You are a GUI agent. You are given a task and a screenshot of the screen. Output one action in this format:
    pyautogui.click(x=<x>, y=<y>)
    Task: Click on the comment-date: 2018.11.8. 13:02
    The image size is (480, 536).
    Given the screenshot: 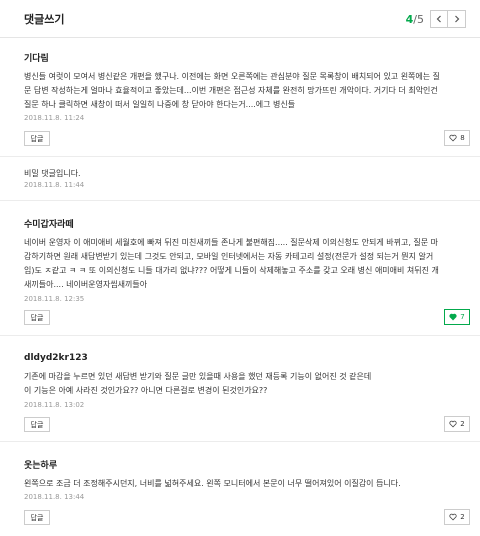 What is the action you would take?
    pyautogui.click(x=54, y=405)
    